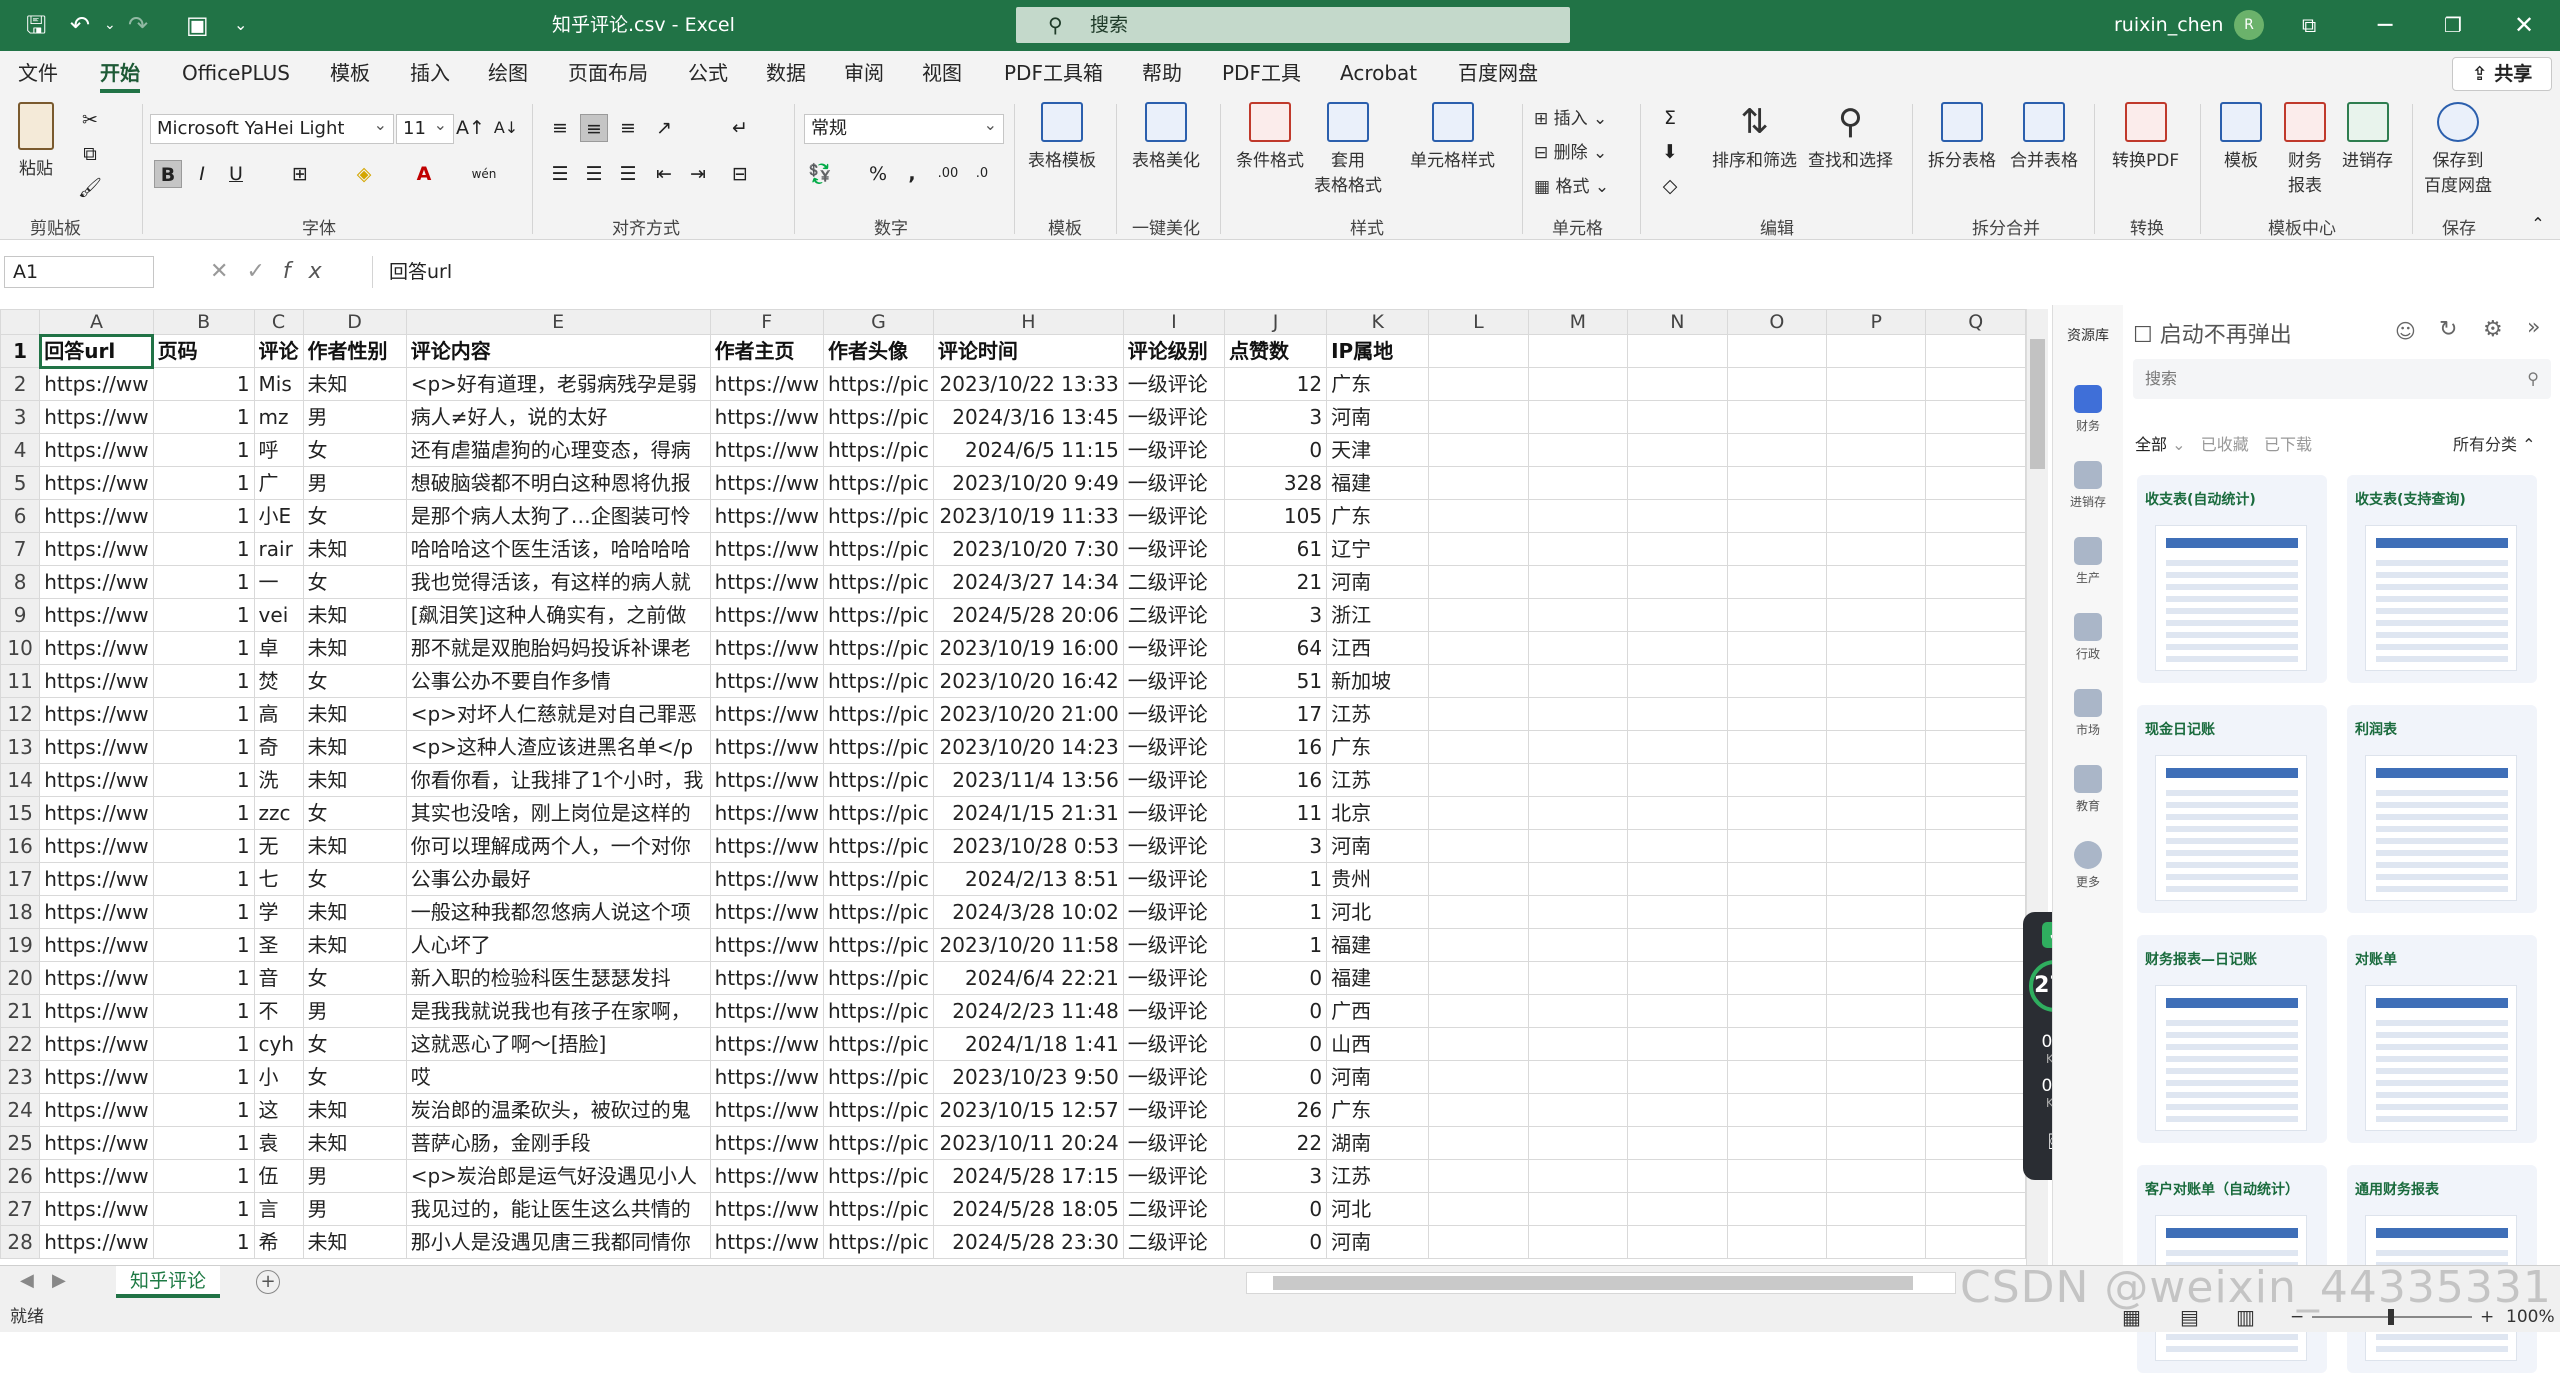  What do you see at coordinates (2088, 865) in the screenshot?
I see `nav-more: 更多` at bounding box center [2088, 865].